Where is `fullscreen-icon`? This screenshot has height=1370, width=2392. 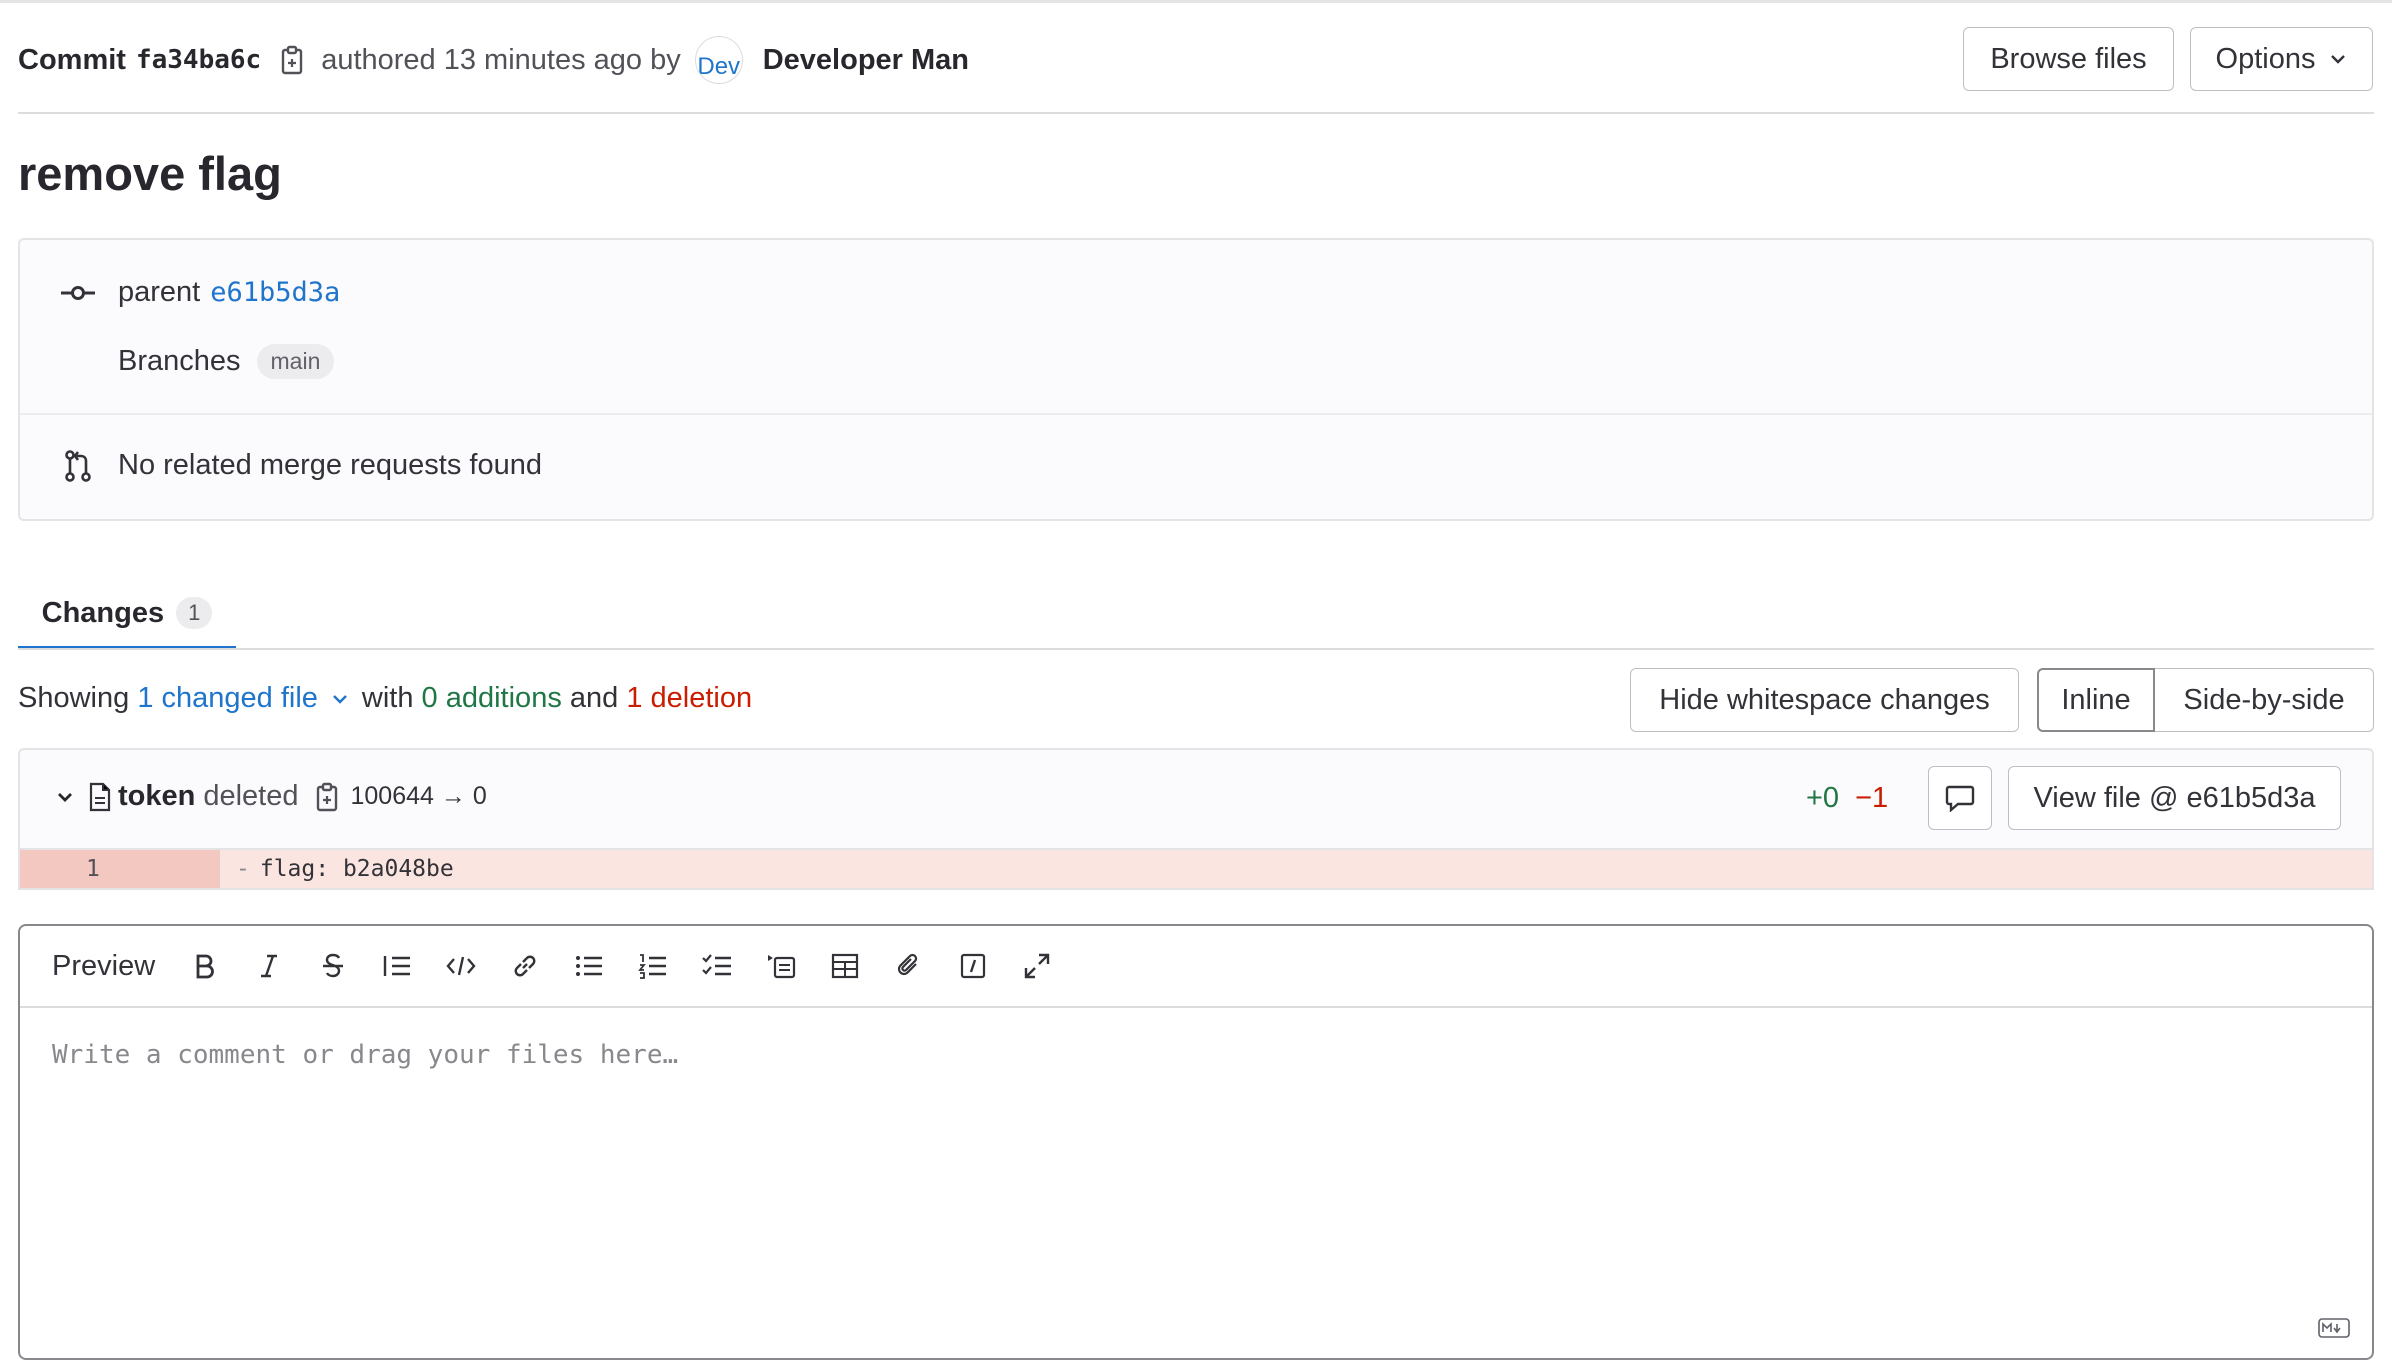 fullscreen-icon is located at coordinates (1037, 966).